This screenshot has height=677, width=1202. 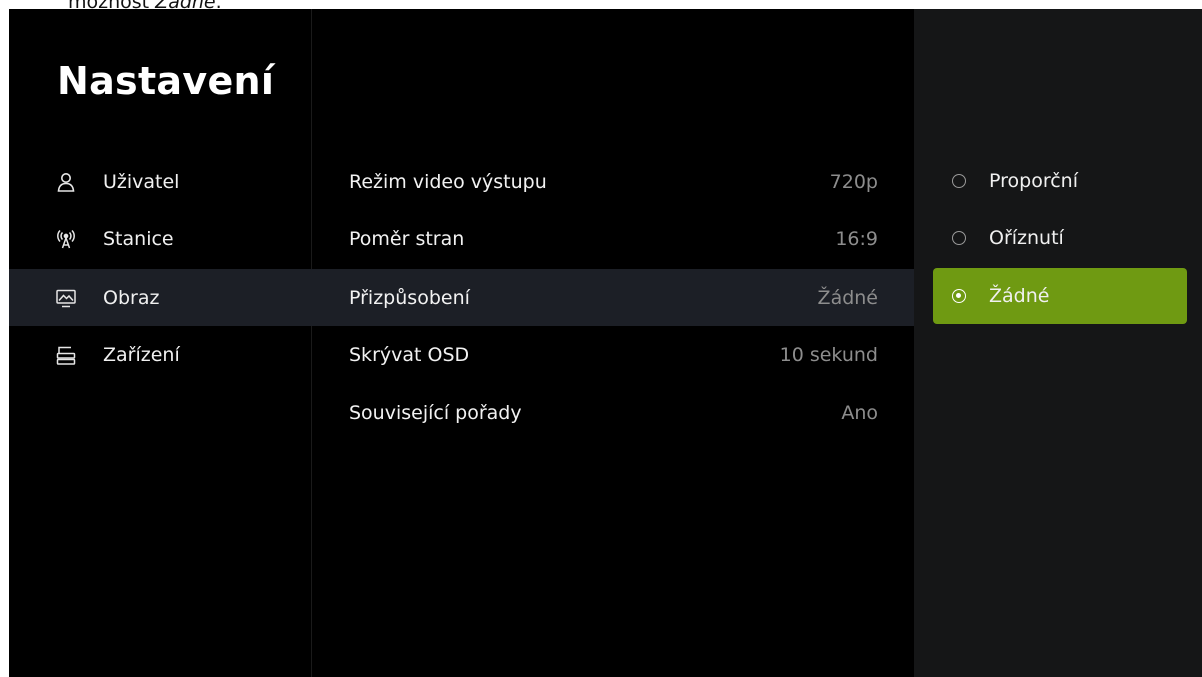 I want to click on setting-row-aspect-ratio: Poměr stran 16:9, so click(x=613, y=238).